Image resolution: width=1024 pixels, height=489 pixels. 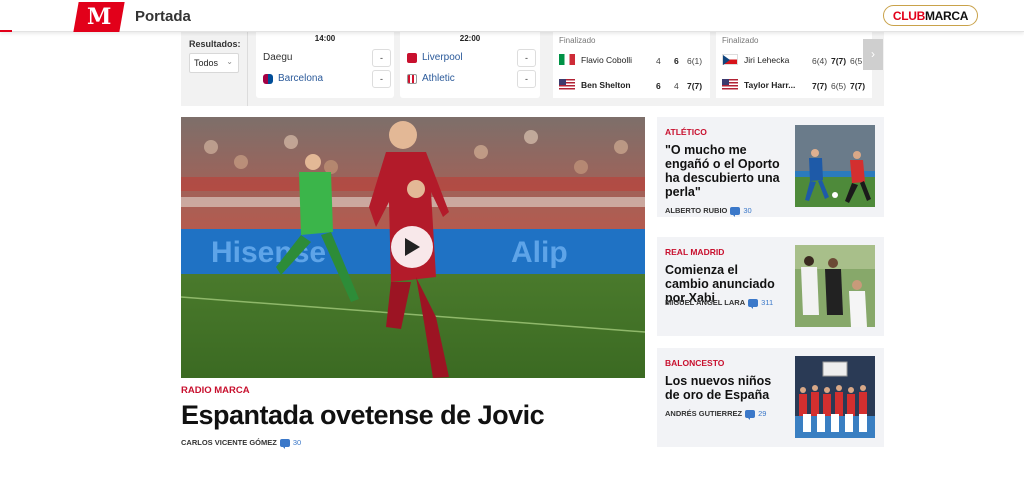 I want to click on away-team: Barcelona, so click(x=293, y=78).